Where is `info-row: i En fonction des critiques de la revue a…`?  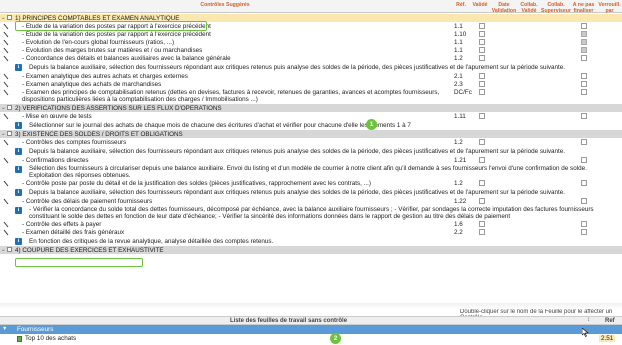 info-row: i En fonction des critiques de la revue a… is located at coordinates (311, 241).